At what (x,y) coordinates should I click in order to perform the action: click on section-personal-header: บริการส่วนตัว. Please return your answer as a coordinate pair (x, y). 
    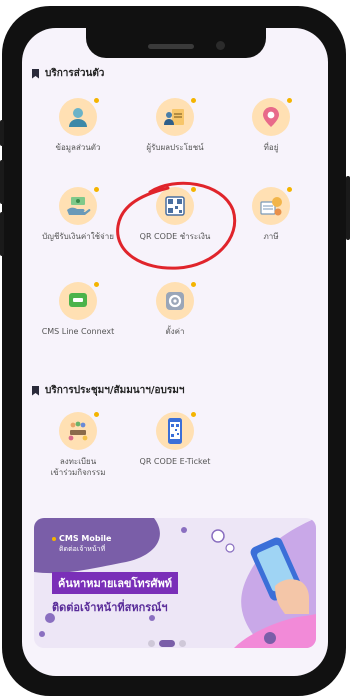
    Looking at the image, I should click on (68, 73).